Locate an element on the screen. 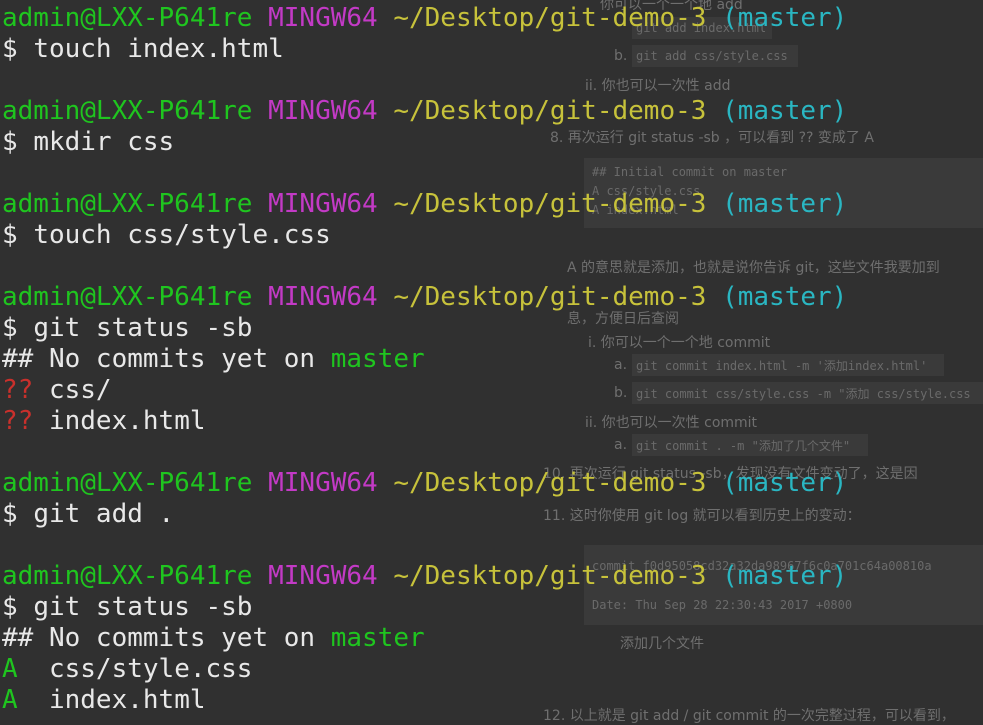 This screenshot has height=725, width=983. command-line: $ touch index.html is located at coordinates (143, 49).